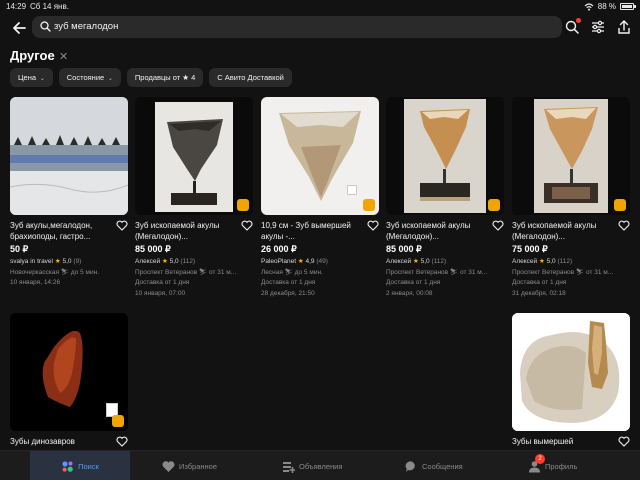  I want to click on tab-search: Поиск, so click(80, 465).